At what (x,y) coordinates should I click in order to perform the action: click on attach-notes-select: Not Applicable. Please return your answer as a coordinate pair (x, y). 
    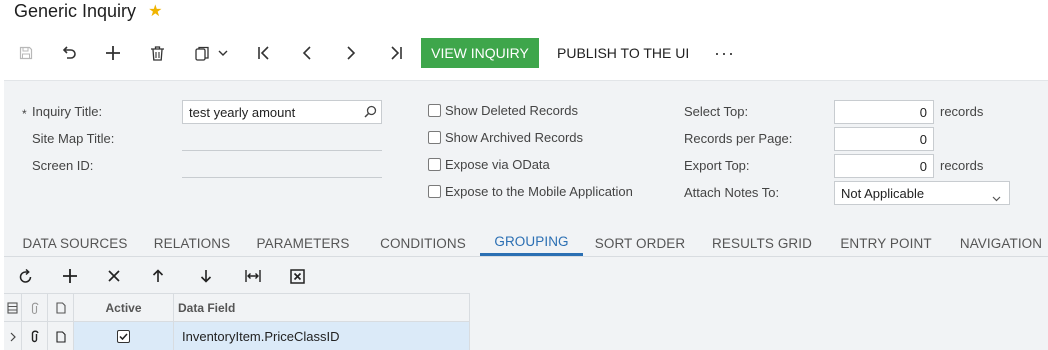
    Looking at the image, I should click on (922, 193).